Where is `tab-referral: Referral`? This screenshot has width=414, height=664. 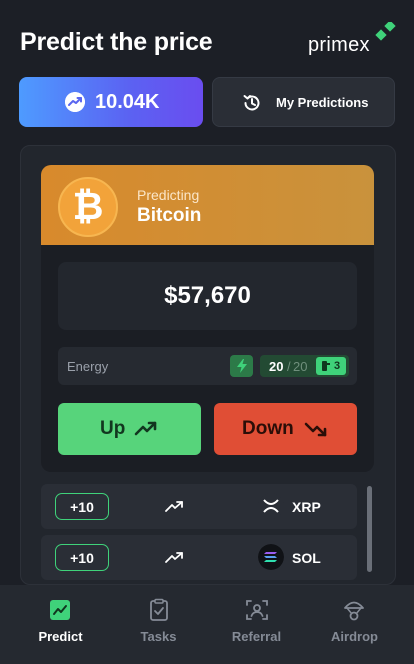 tab-referral: Referral is located at coordinates (256, 624).